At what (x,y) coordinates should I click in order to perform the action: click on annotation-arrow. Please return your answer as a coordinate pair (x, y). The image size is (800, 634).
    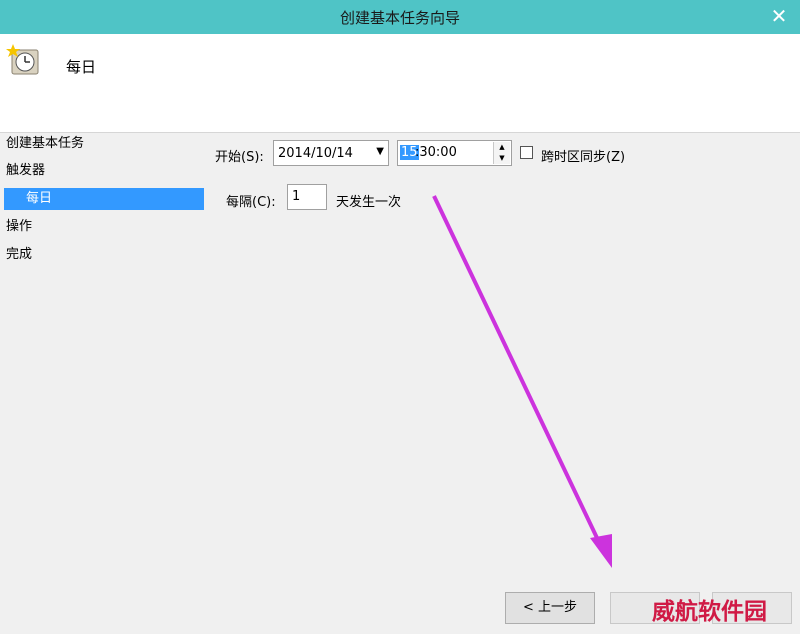
    Looking at the image, I should click on (522, 381).